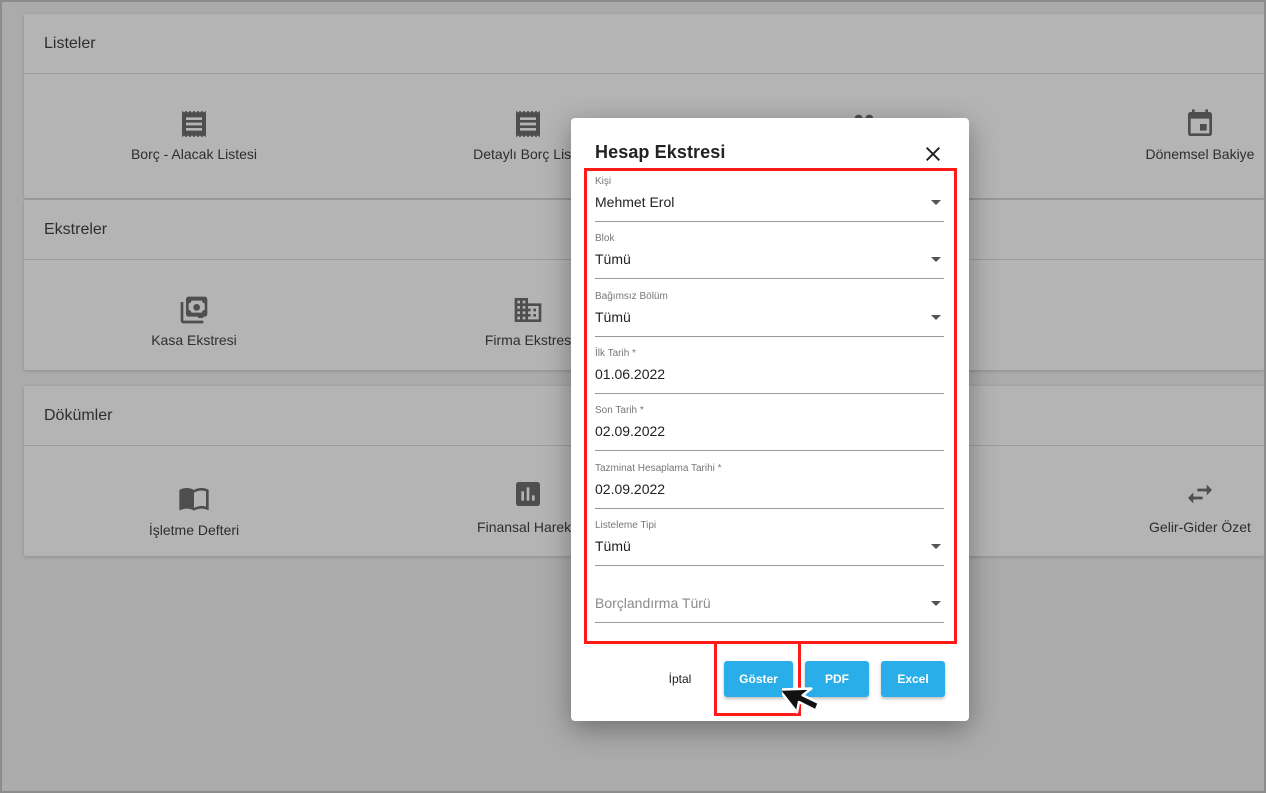 Image resolution: width=1266 pixels, height=793 pixels. I want to click on excel-button: Excel, so click(913, 679).